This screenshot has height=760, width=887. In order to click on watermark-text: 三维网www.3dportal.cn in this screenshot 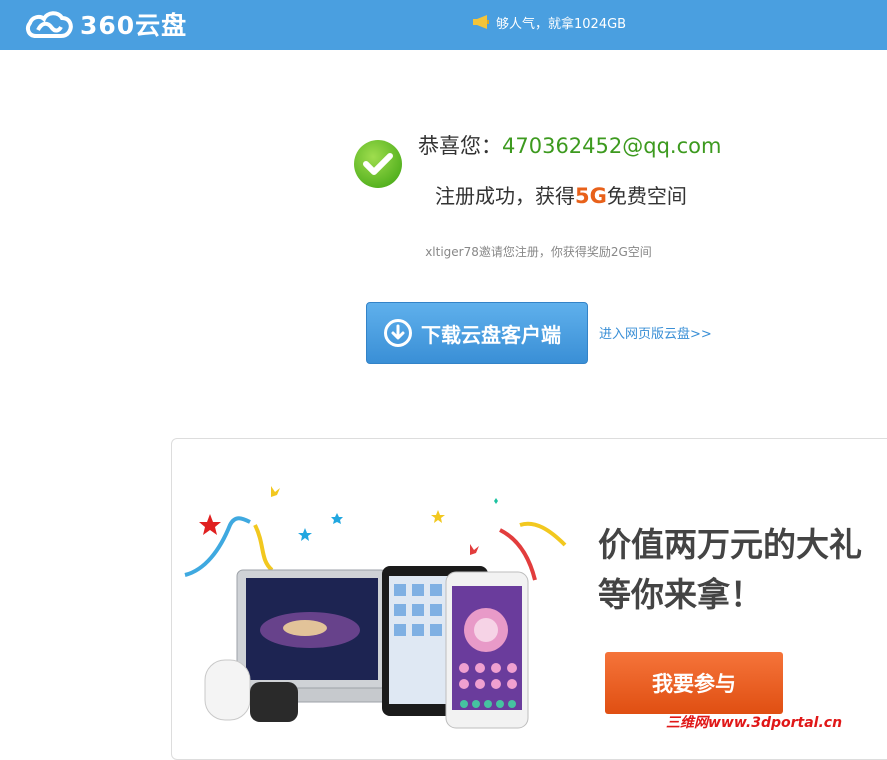, I will do `click(754, 723)`.